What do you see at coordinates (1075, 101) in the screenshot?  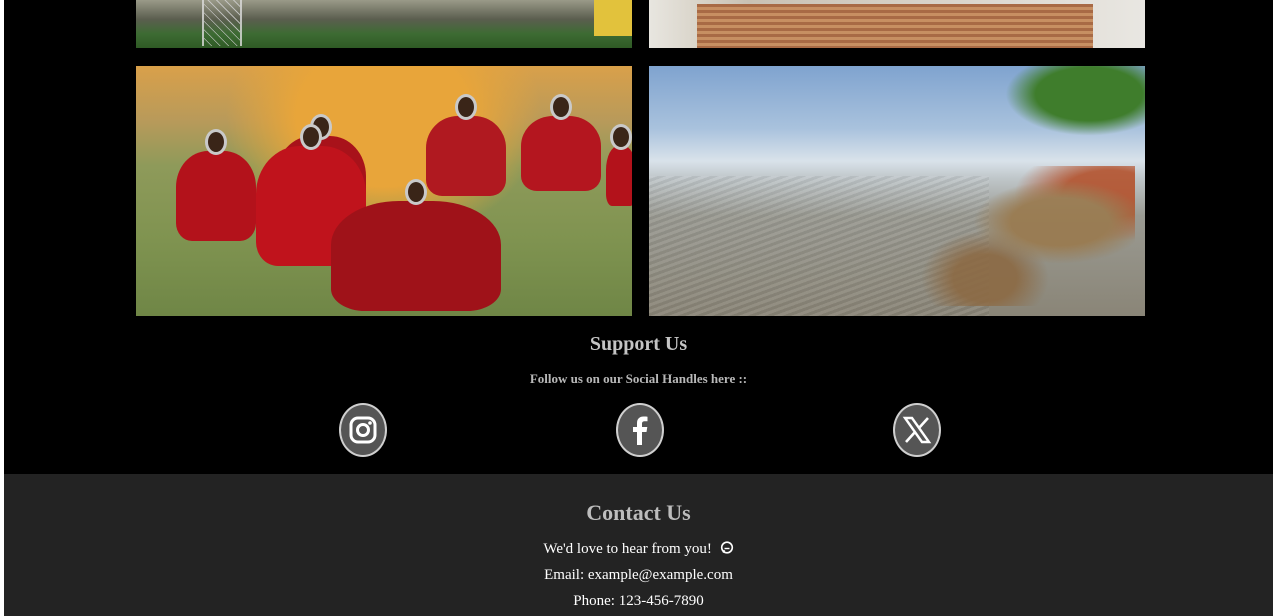 I see `tree-shape` at bounding box center [1075, 101].